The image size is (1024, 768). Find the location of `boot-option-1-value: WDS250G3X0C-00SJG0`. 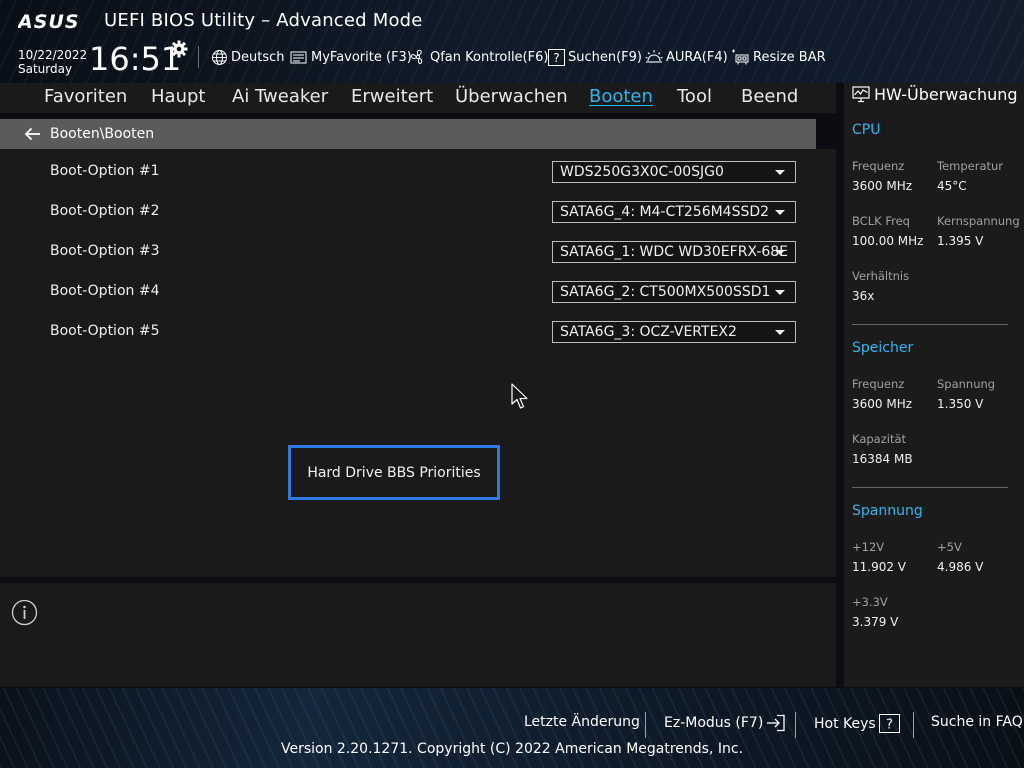

boot-option-1-value: WDS250G3X0C-00SJG0 is located at coordinates (642, 172).